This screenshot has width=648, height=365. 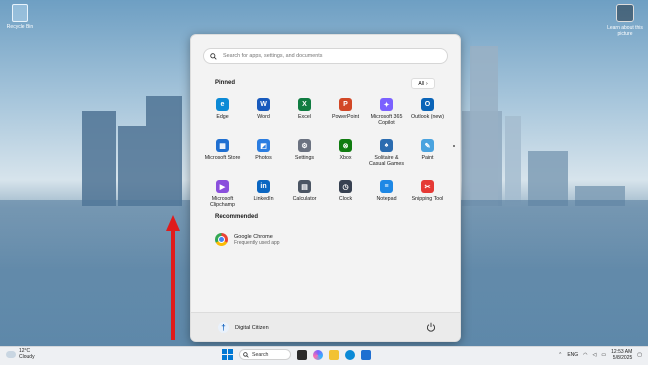 I want to click on start-search-box, so click(x=325, y=56).